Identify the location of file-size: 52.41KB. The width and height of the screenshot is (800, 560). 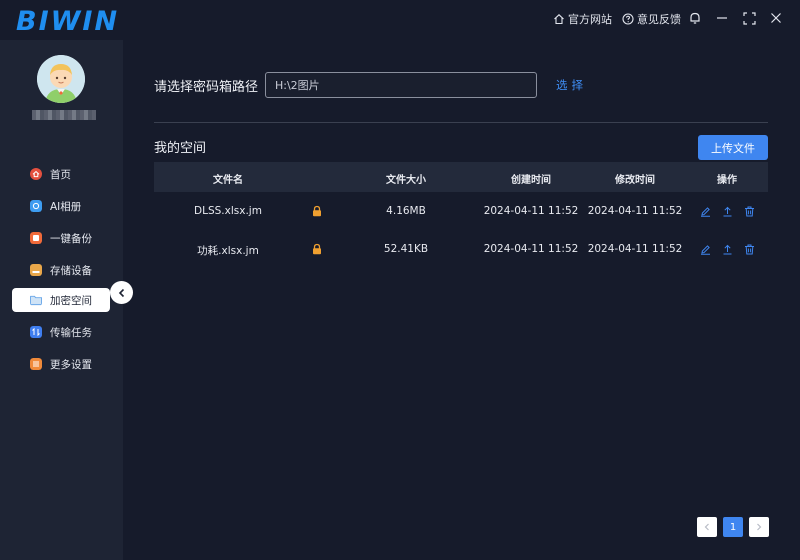
(406, 249).